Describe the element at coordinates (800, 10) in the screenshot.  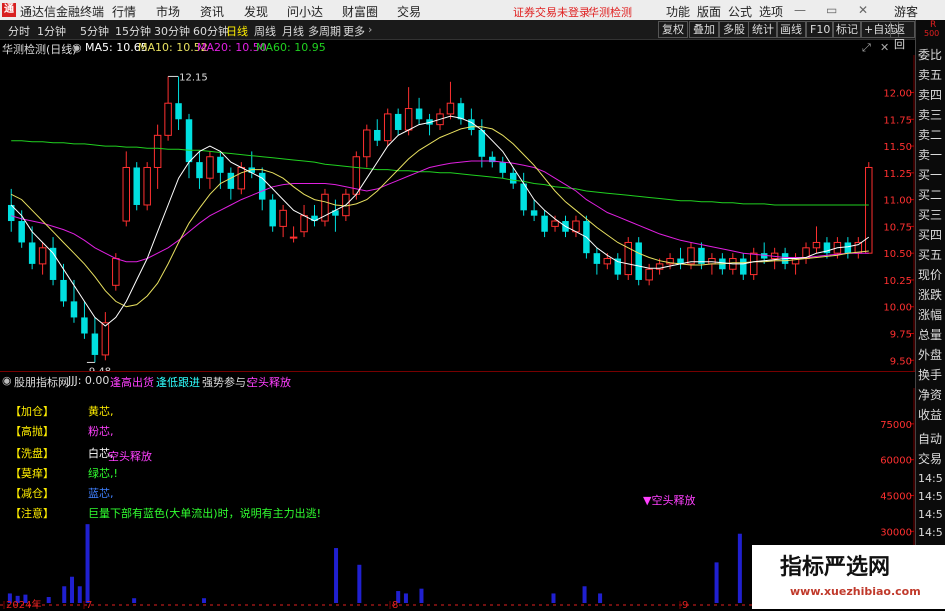
I see `minimize-icon: —` at that location.